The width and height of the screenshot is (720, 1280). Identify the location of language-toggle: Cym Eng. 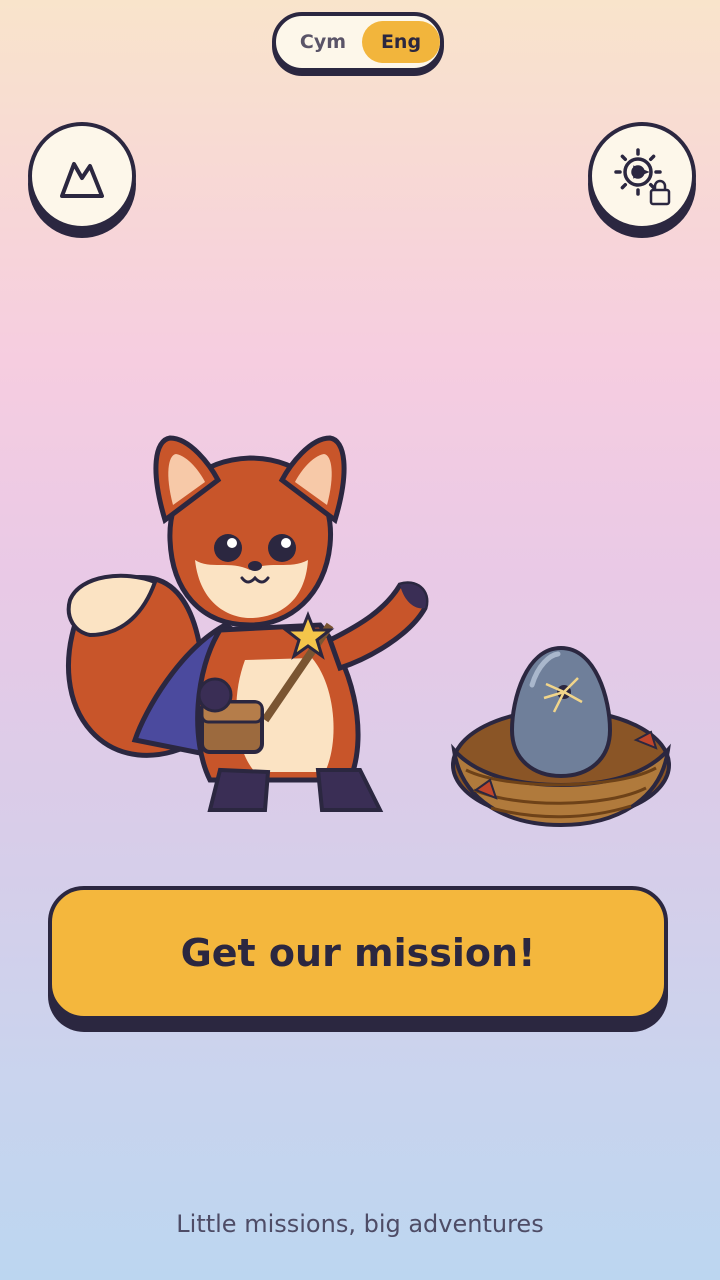
(358, 42).